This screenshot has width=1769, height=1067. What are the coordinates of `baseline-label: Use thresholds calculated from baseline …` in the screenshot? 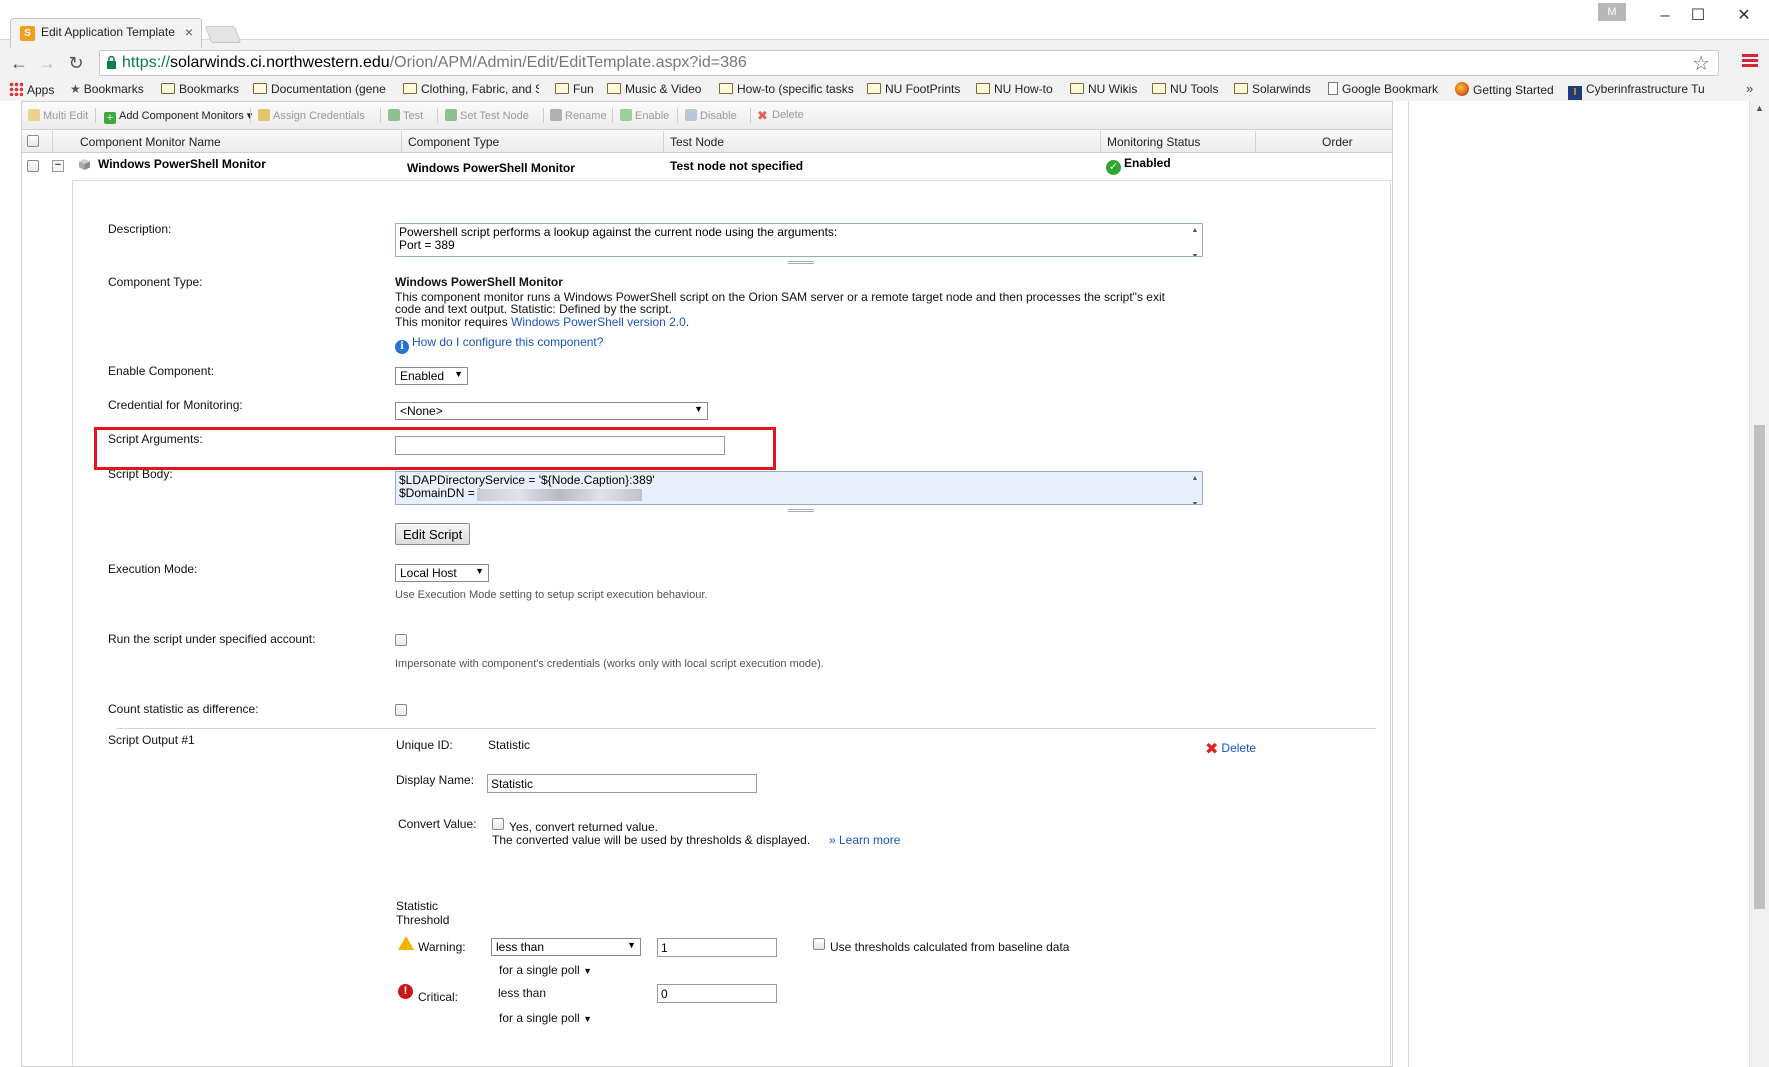 It's located at (950, 947).